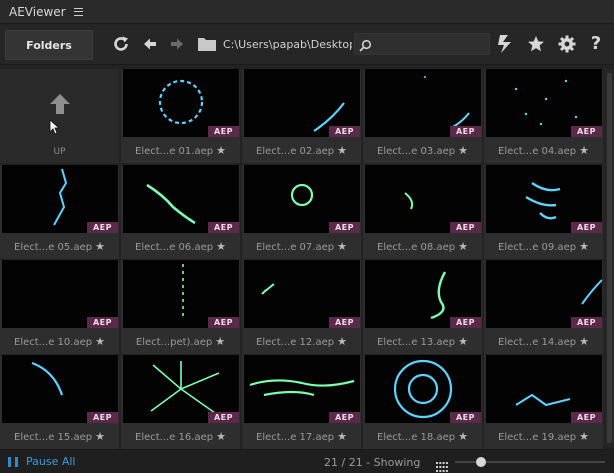 The image size is (614, 473). What do you see at coordinates (422, 341) in the screenshot?
I see `file-label: Elect...e 13.aep ★` at bounding box center [422, 341].